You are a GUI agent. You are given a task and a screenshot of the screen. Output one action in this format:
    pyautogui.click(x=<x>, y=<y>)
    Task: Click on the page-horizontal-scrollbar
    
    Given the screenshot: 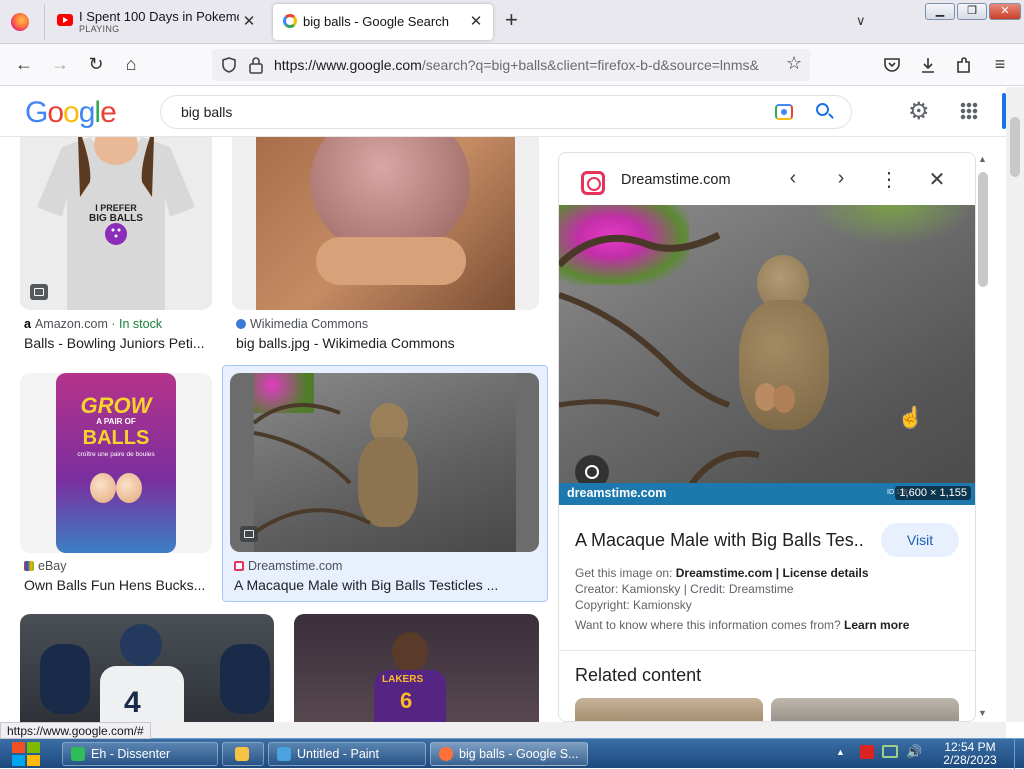 What is the action you would take?
    pyautogui.click(x=503, y=730)
    